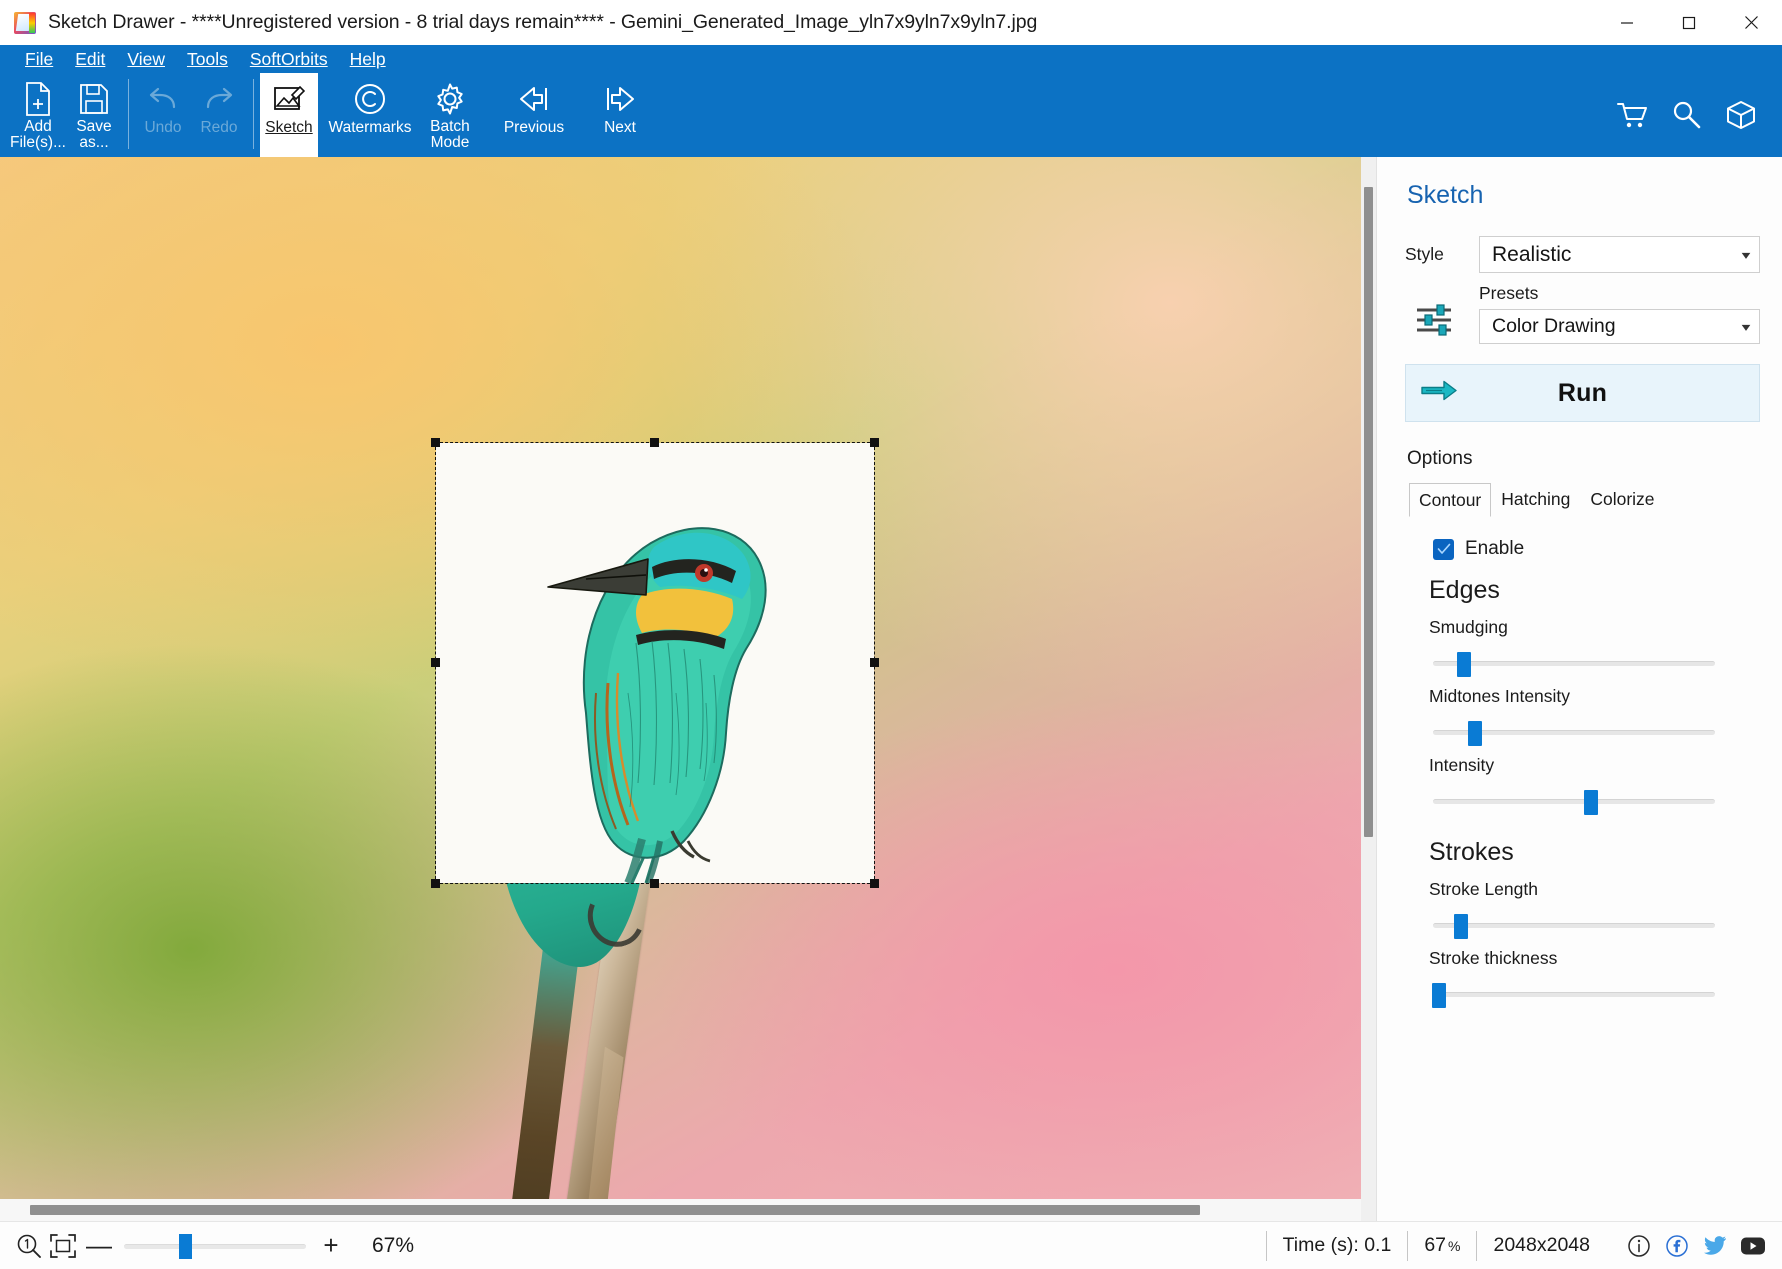 This screenshot has width=1782, height=1269. I want to click on chevron-down-icon: ▾, so click(1746, 254).